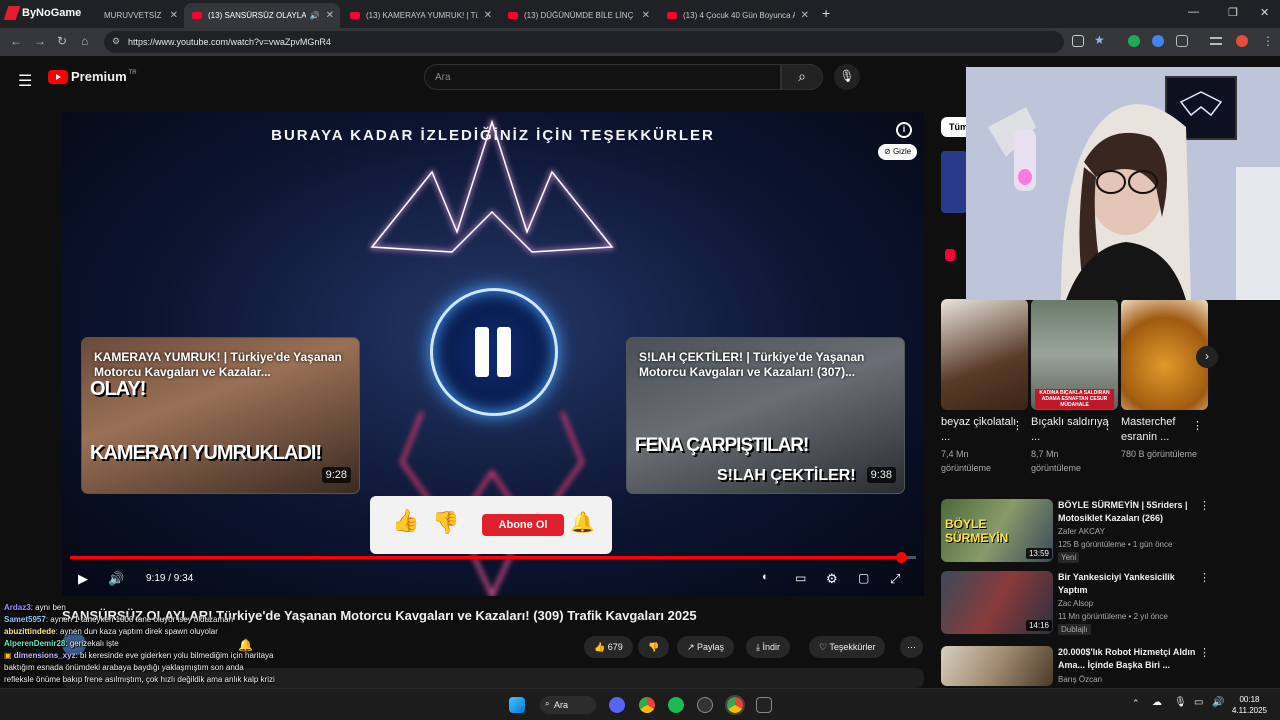  What do you see at coordinates (901, 557) in the screenshot?
I see `progress-scrubber` at bounding box center [901, 557].